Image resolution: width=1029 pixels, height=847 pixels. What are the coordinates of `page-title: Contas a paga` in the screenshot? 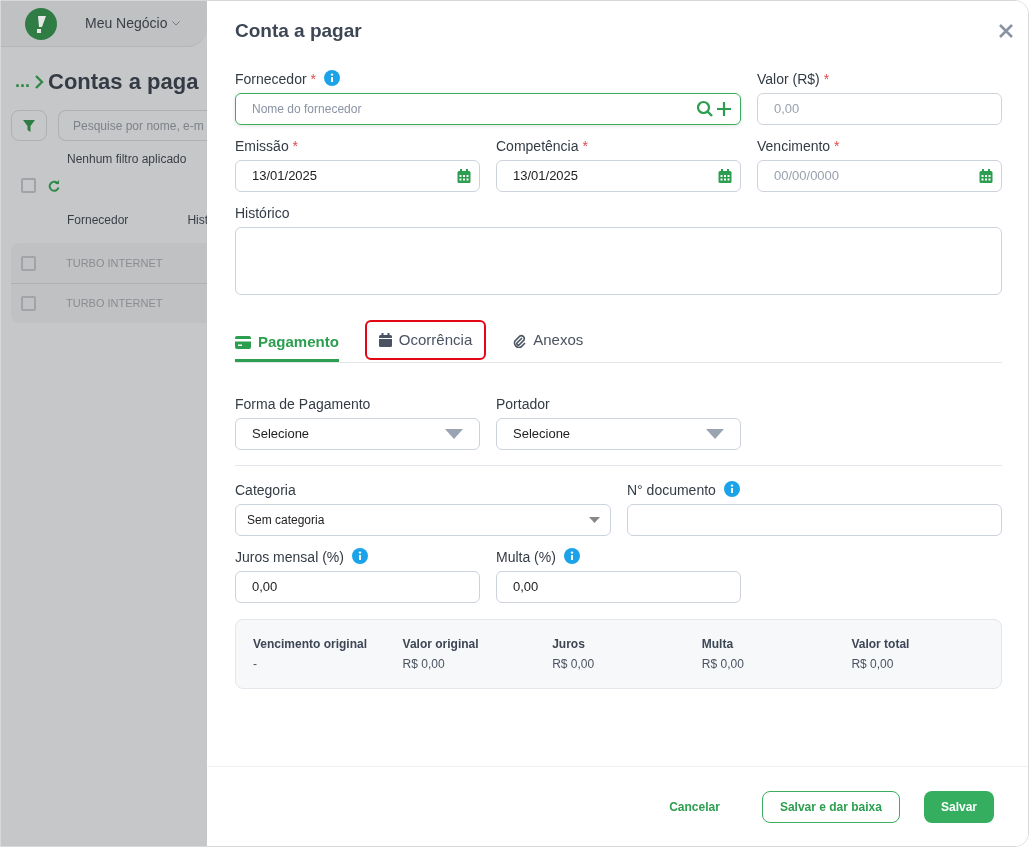 It's located at (123, 82).